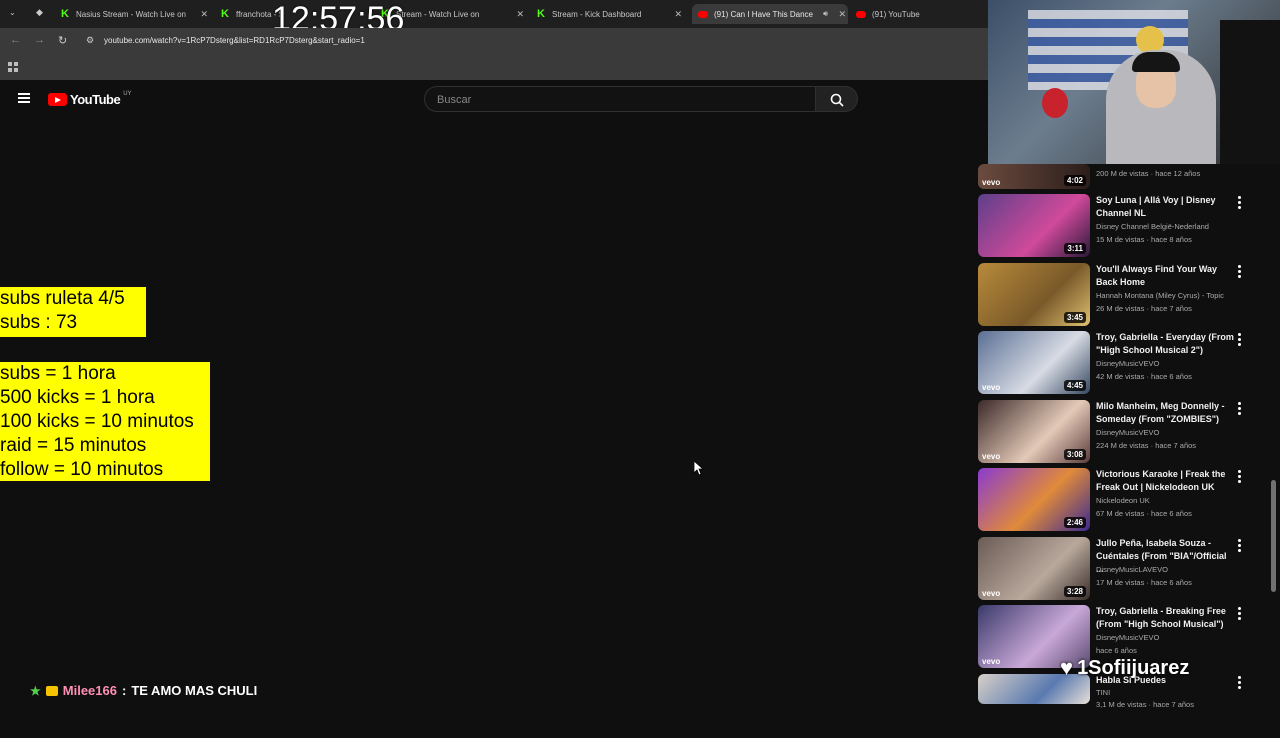 This screenshot has width=1280, height=738. Describe the element at coordinates (1123, 158) in the screenshot. I see `list-item: vevo 4:02 200 M de vistas · hace 12 años` at that location.